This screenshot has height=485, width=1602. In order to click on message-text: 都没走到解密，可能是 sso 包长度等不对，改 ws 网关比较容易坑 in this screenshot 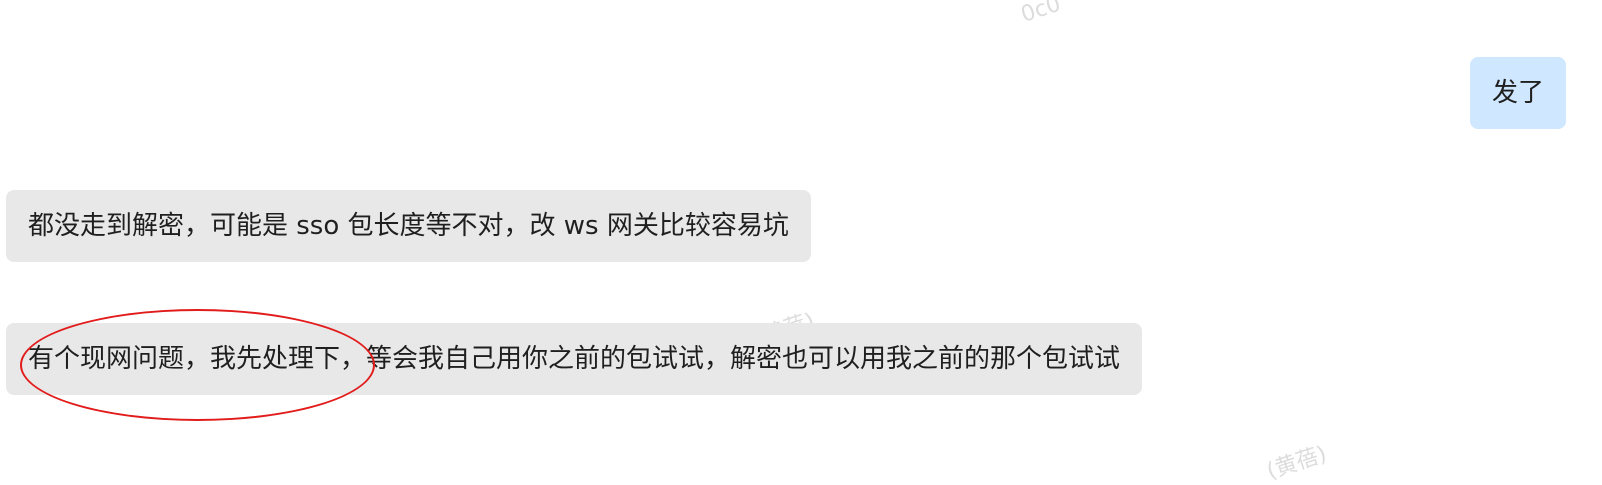, I will do `click(408, 226)`.